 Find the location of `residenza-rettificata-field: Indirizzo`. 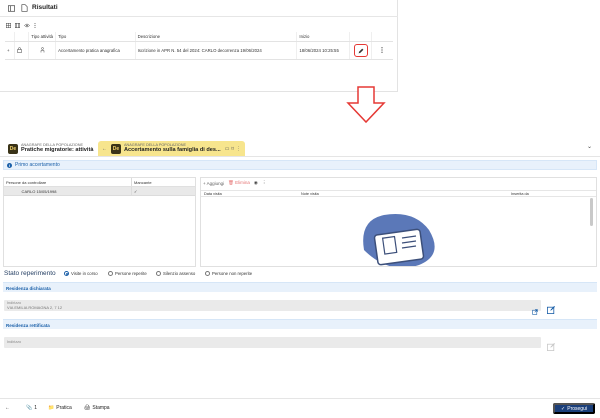

residenza-rettificata-field: Indirizzo is located at coordinates (272, 342).